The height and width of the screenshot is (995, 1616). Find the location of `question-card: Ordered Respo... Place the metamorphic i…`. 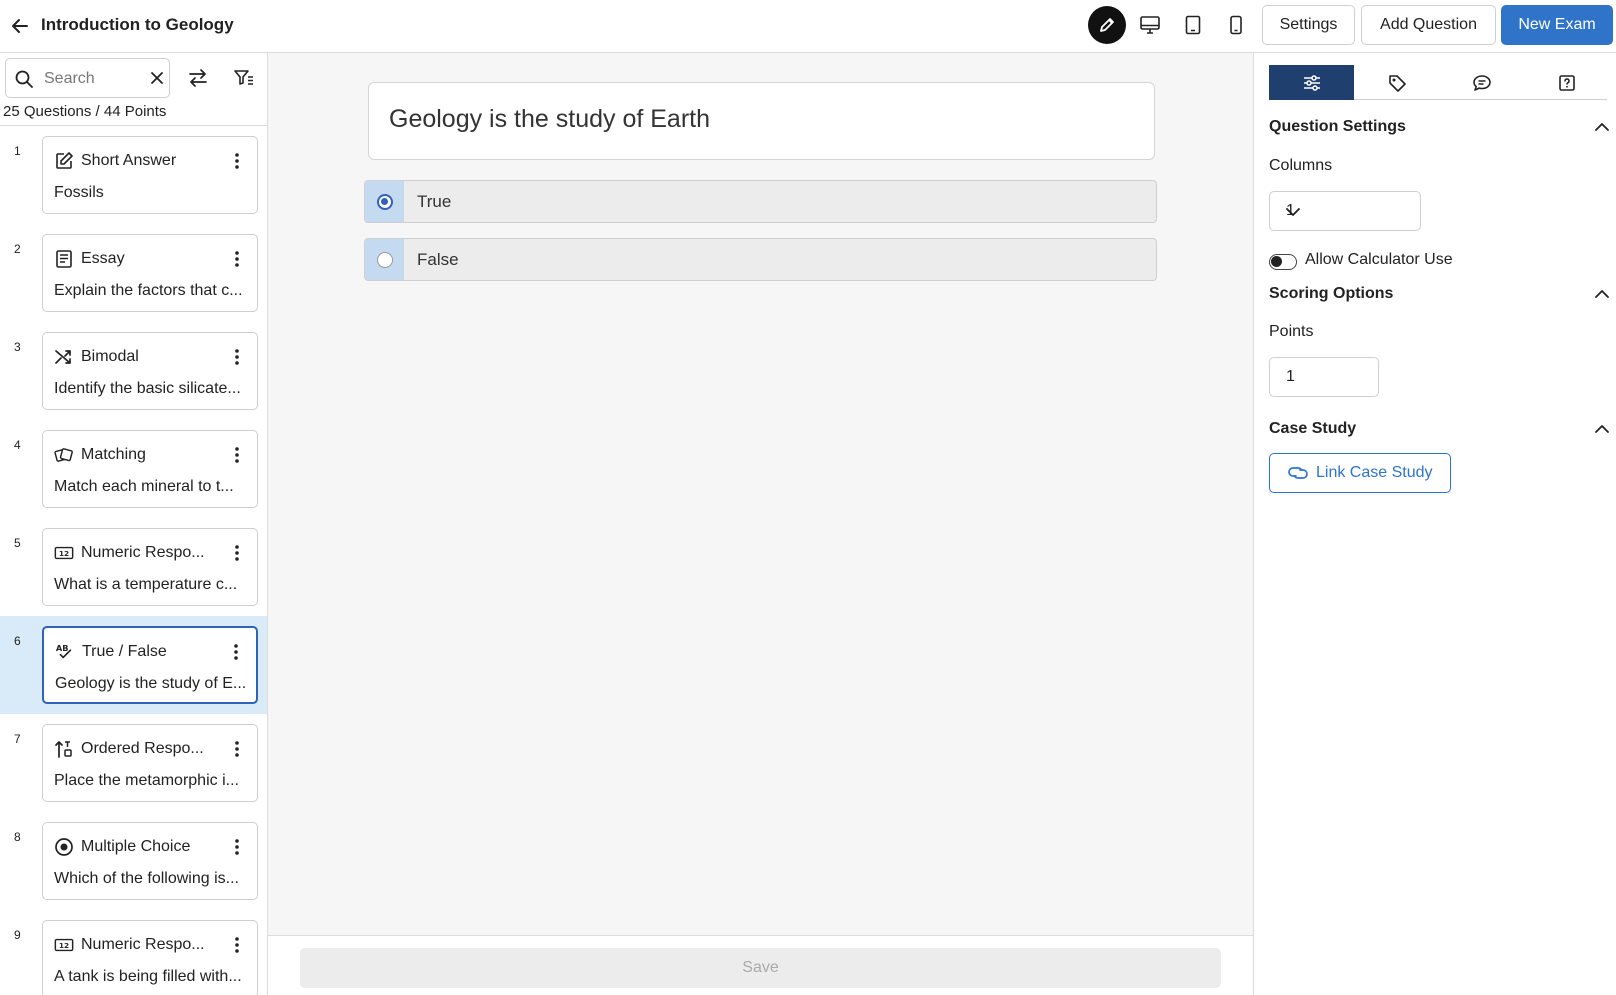

question-card: Ordered Respo... Place the metamorphic i… is located at coordinates (150, 763).